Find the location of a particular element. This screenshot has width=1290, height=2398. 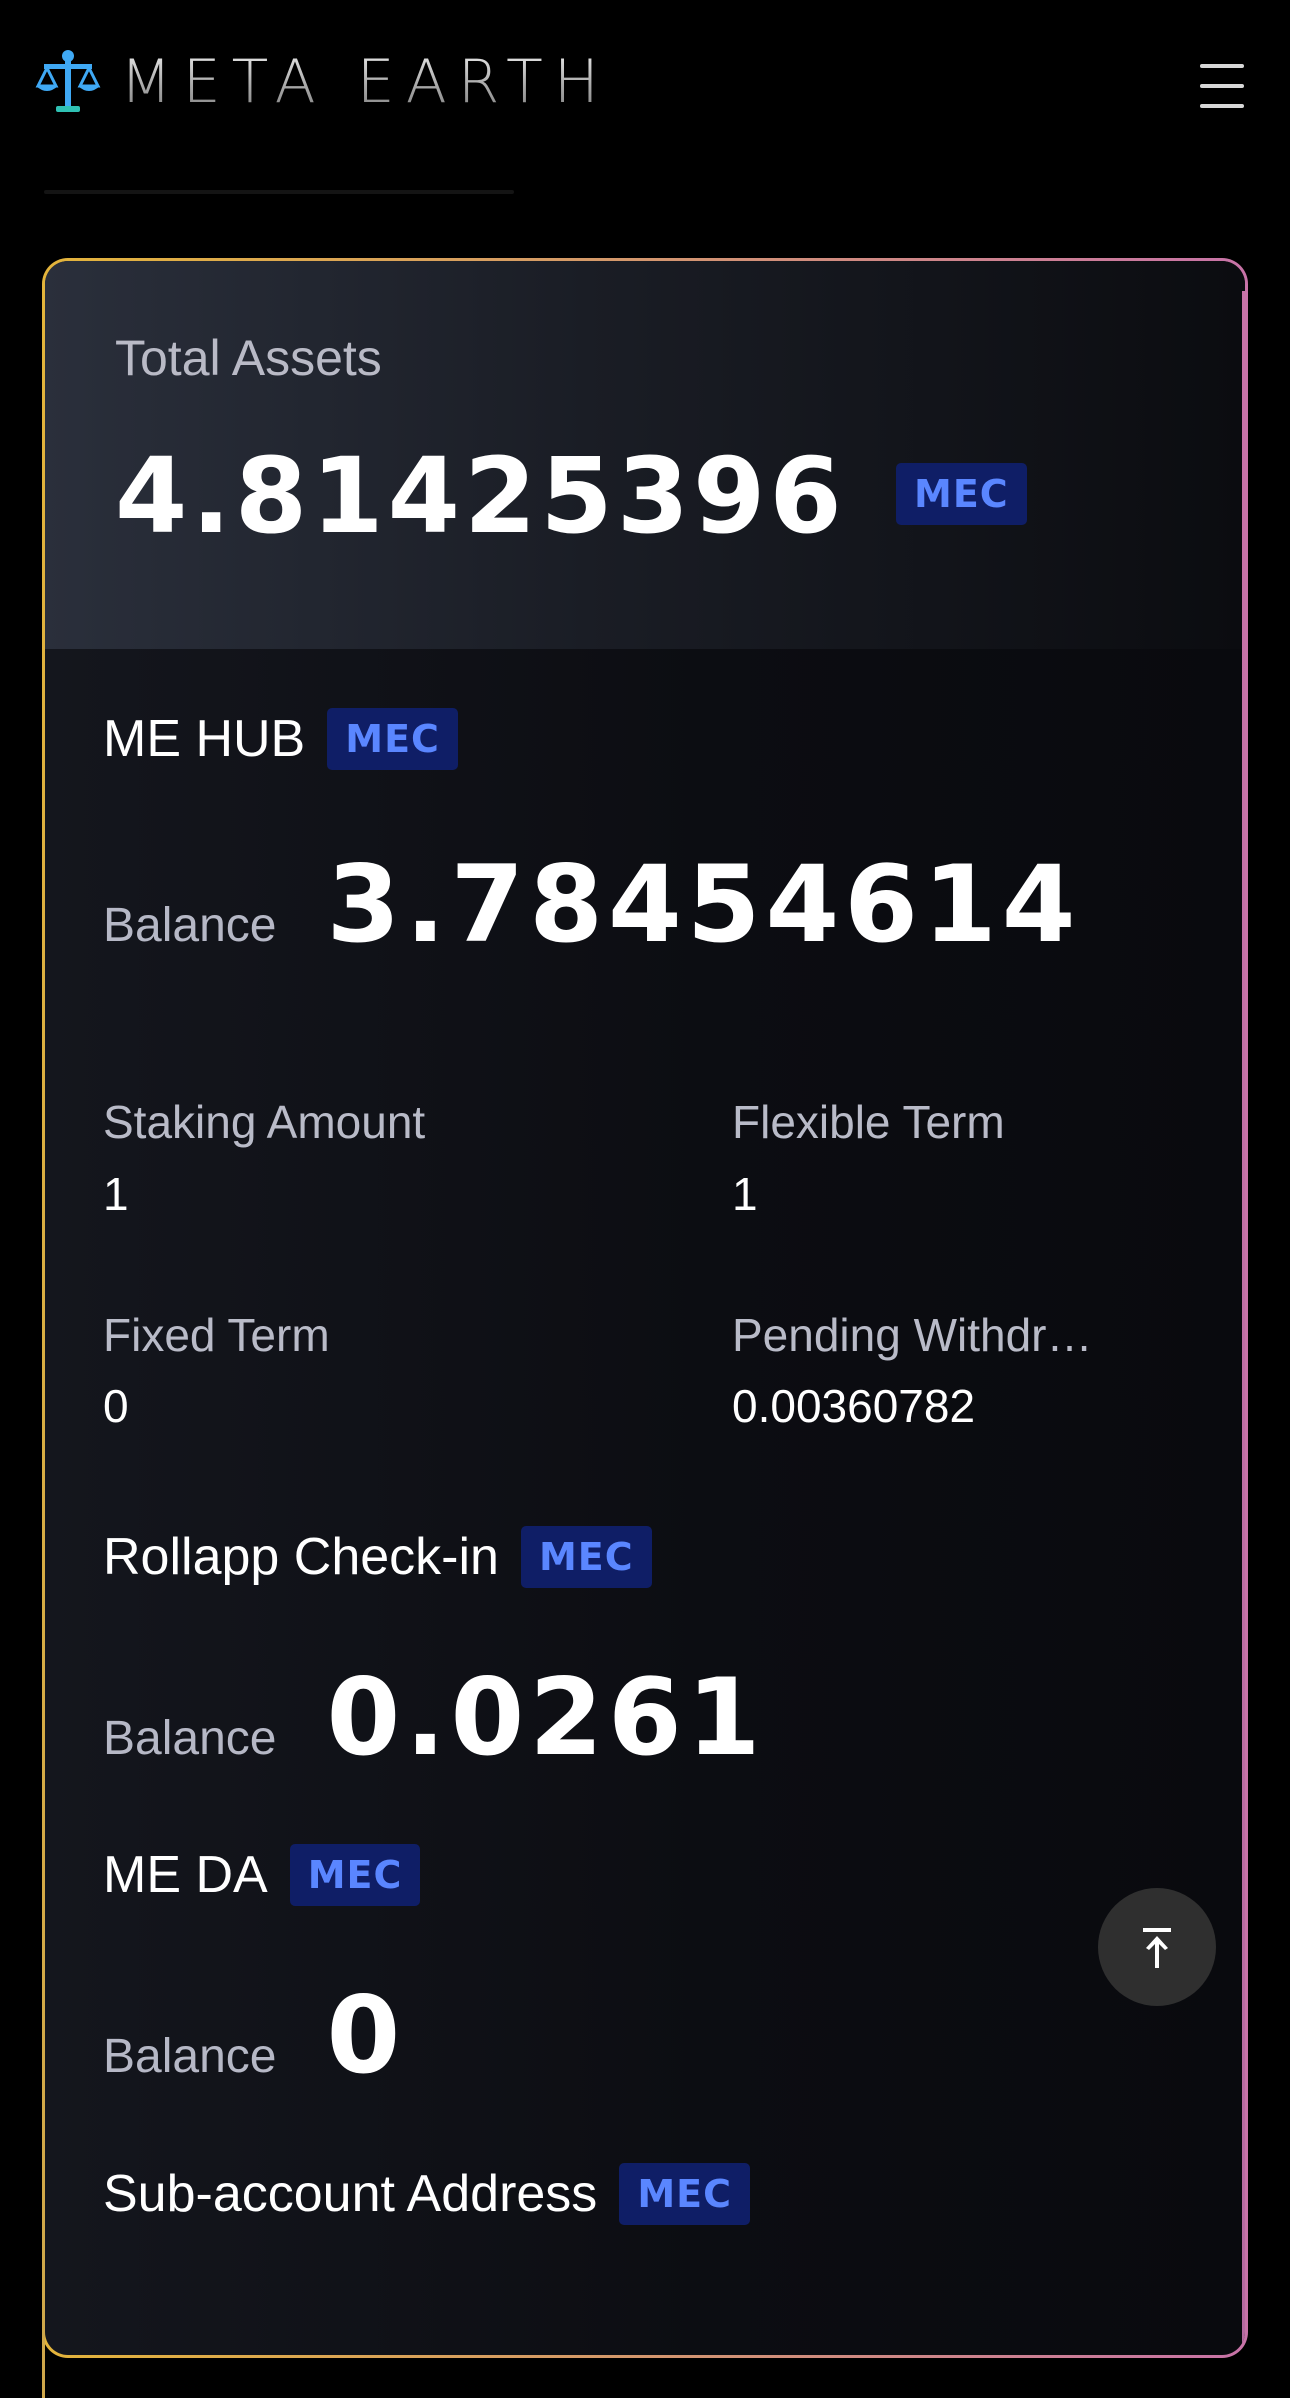

me-hub-balance-row: Balance 3.78454614 is located at coordinates (592, 904).